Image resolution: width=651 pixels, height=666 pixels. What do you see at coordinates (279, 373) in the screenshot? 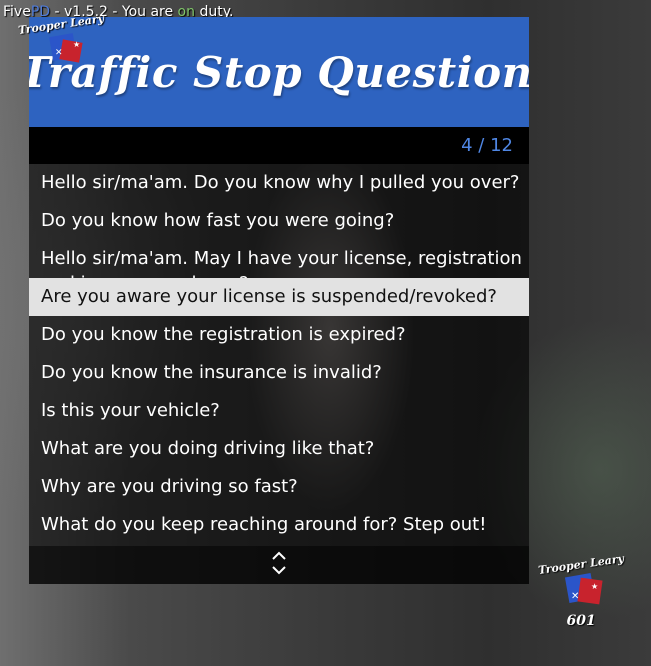
I see `menu-item: Do you know the insurance is invalid?` at bounding box center [279, 373].